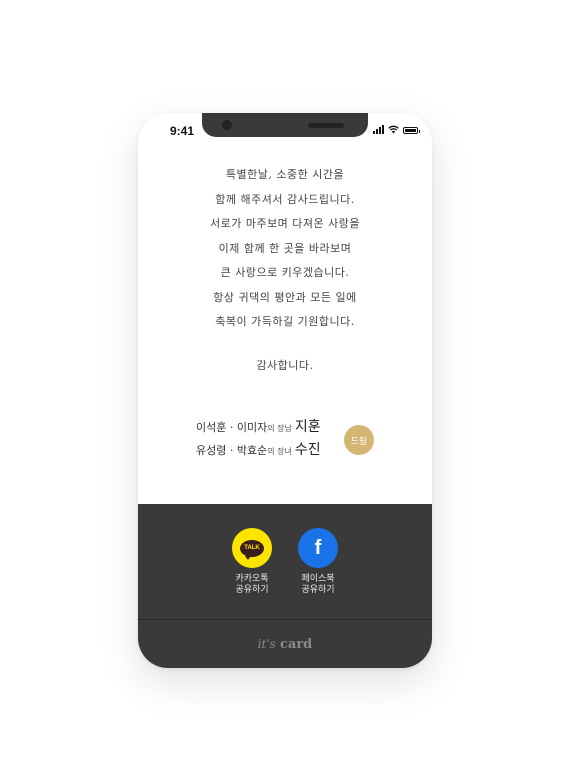 The width and height of the screenshot is (570, 780). What do you see at coordinates (279, 451) in the screenshot?
I see `bride-relation: 의 장녀` at bounding box center [279, 451].